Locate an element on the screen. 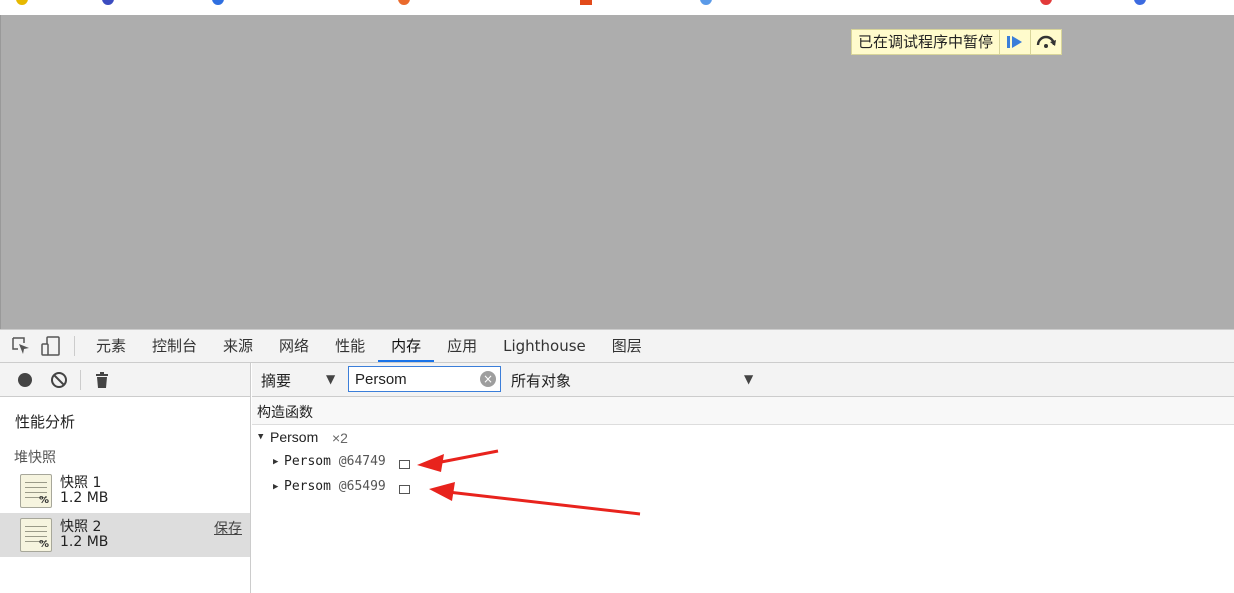 This screenshot has height=593, width=1234. browser-bookmarks-strip is located at coordinates (617, 7).